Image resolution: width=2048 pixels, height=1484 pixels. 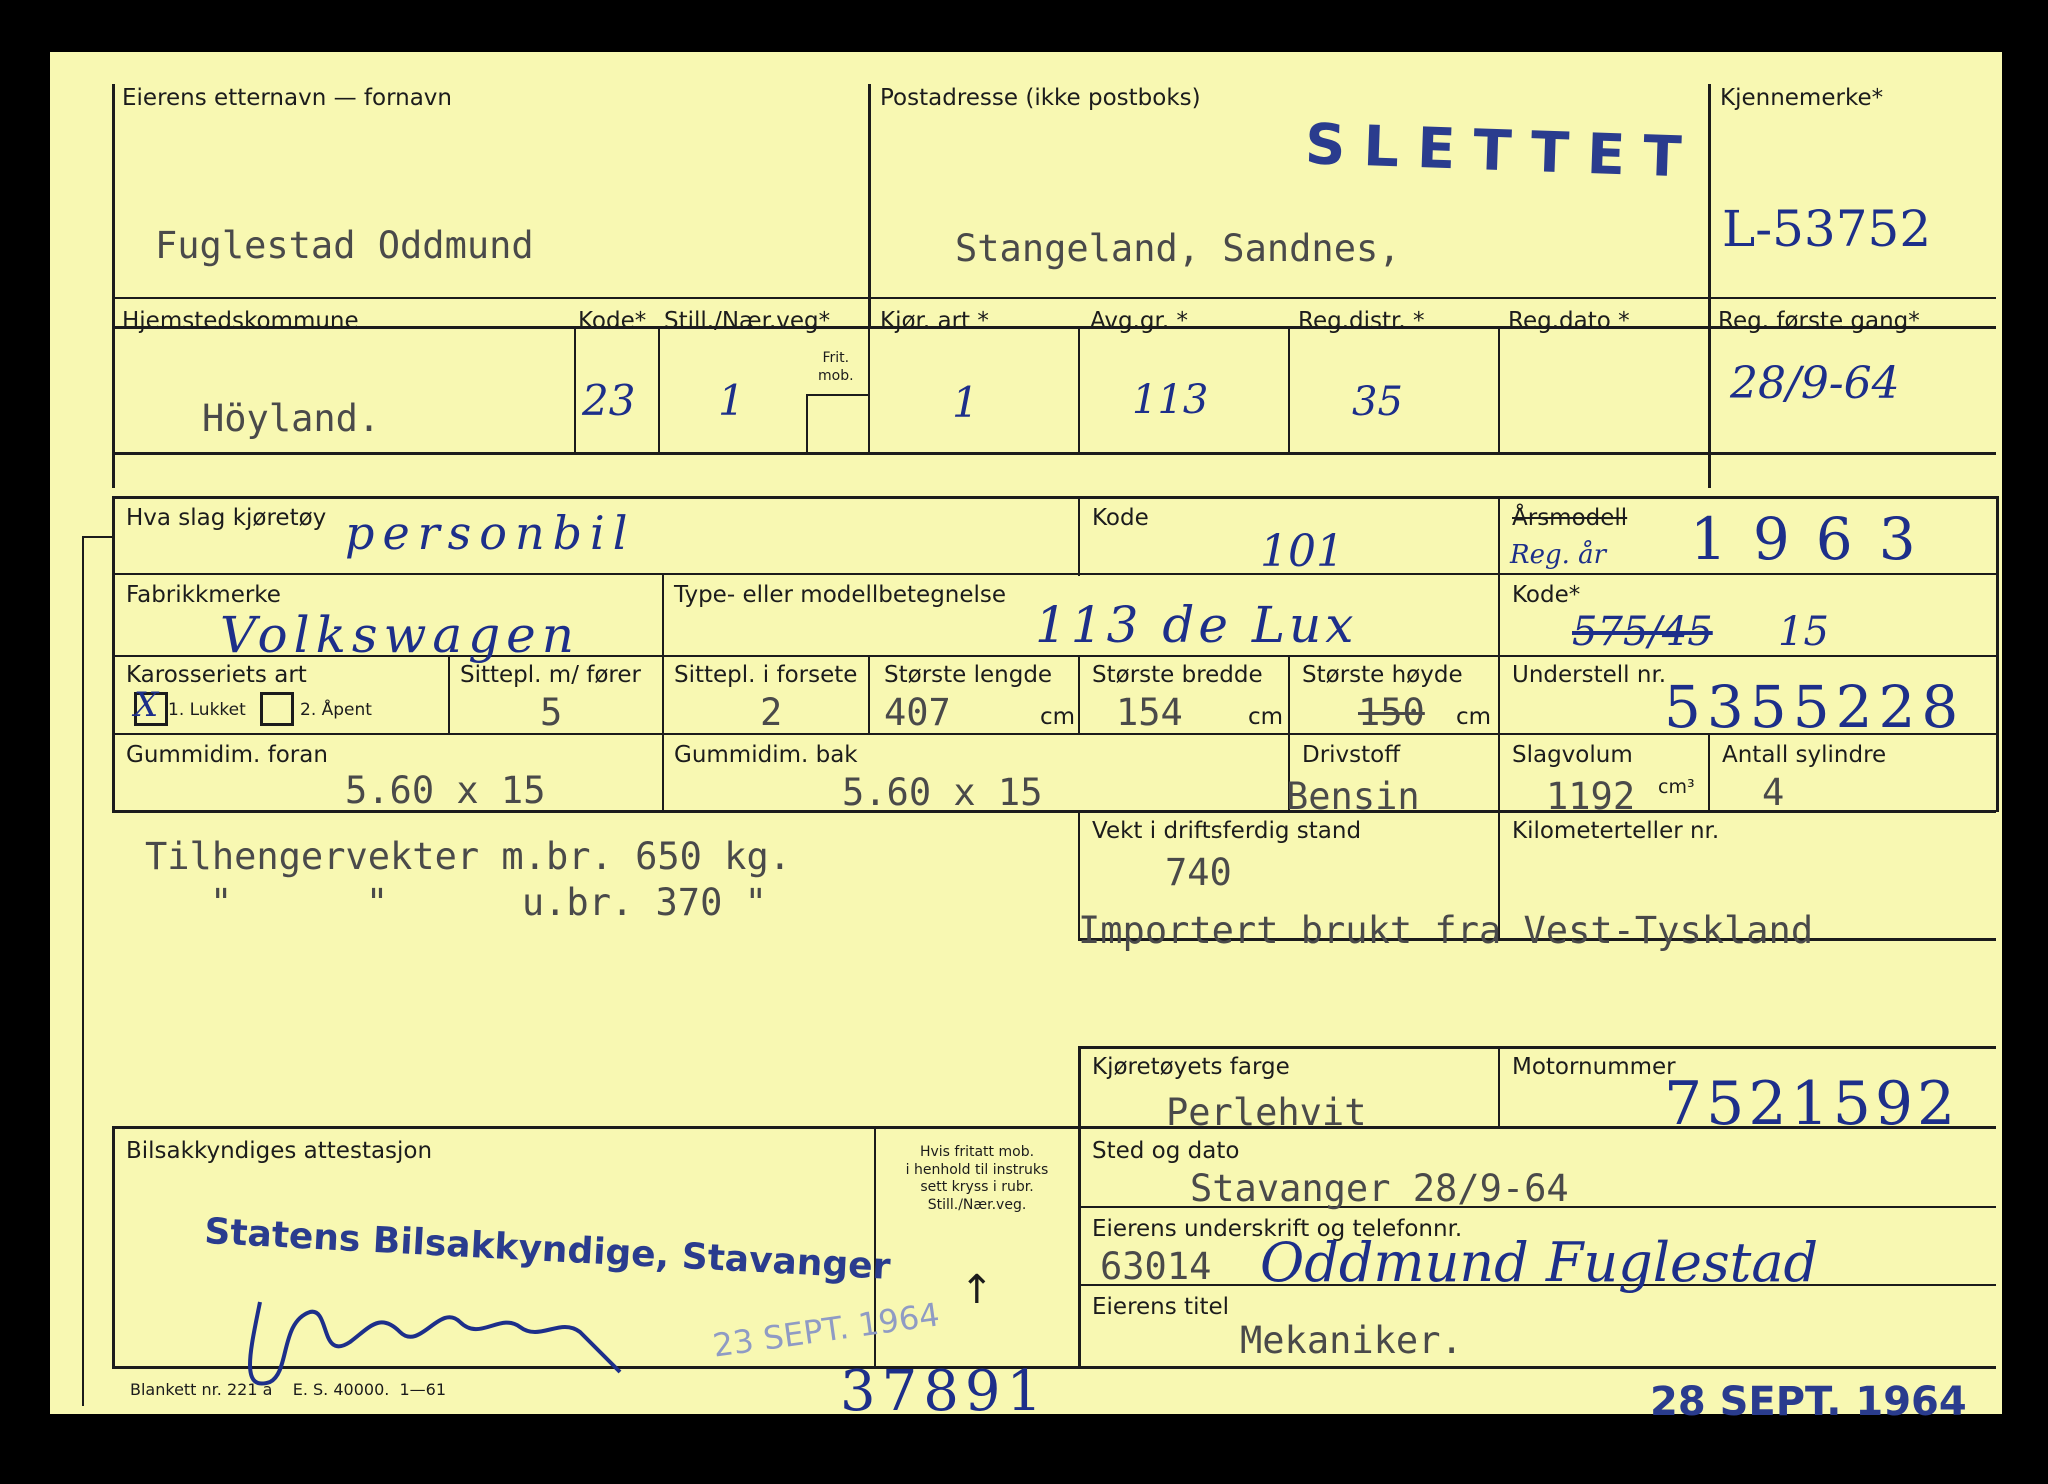 I want to click on fee-group-value: 113, so click(x=1170, y=400).